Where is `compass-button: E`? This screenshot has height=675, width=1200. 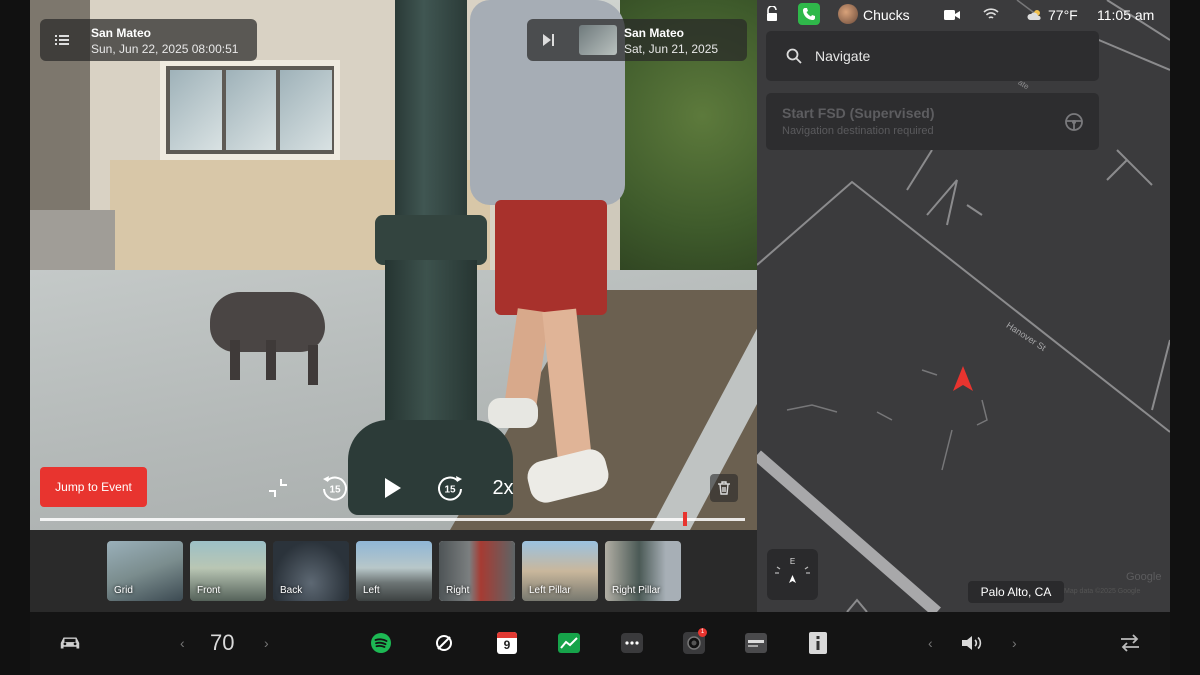 compass-button: E is located at coordinates (792, 574).